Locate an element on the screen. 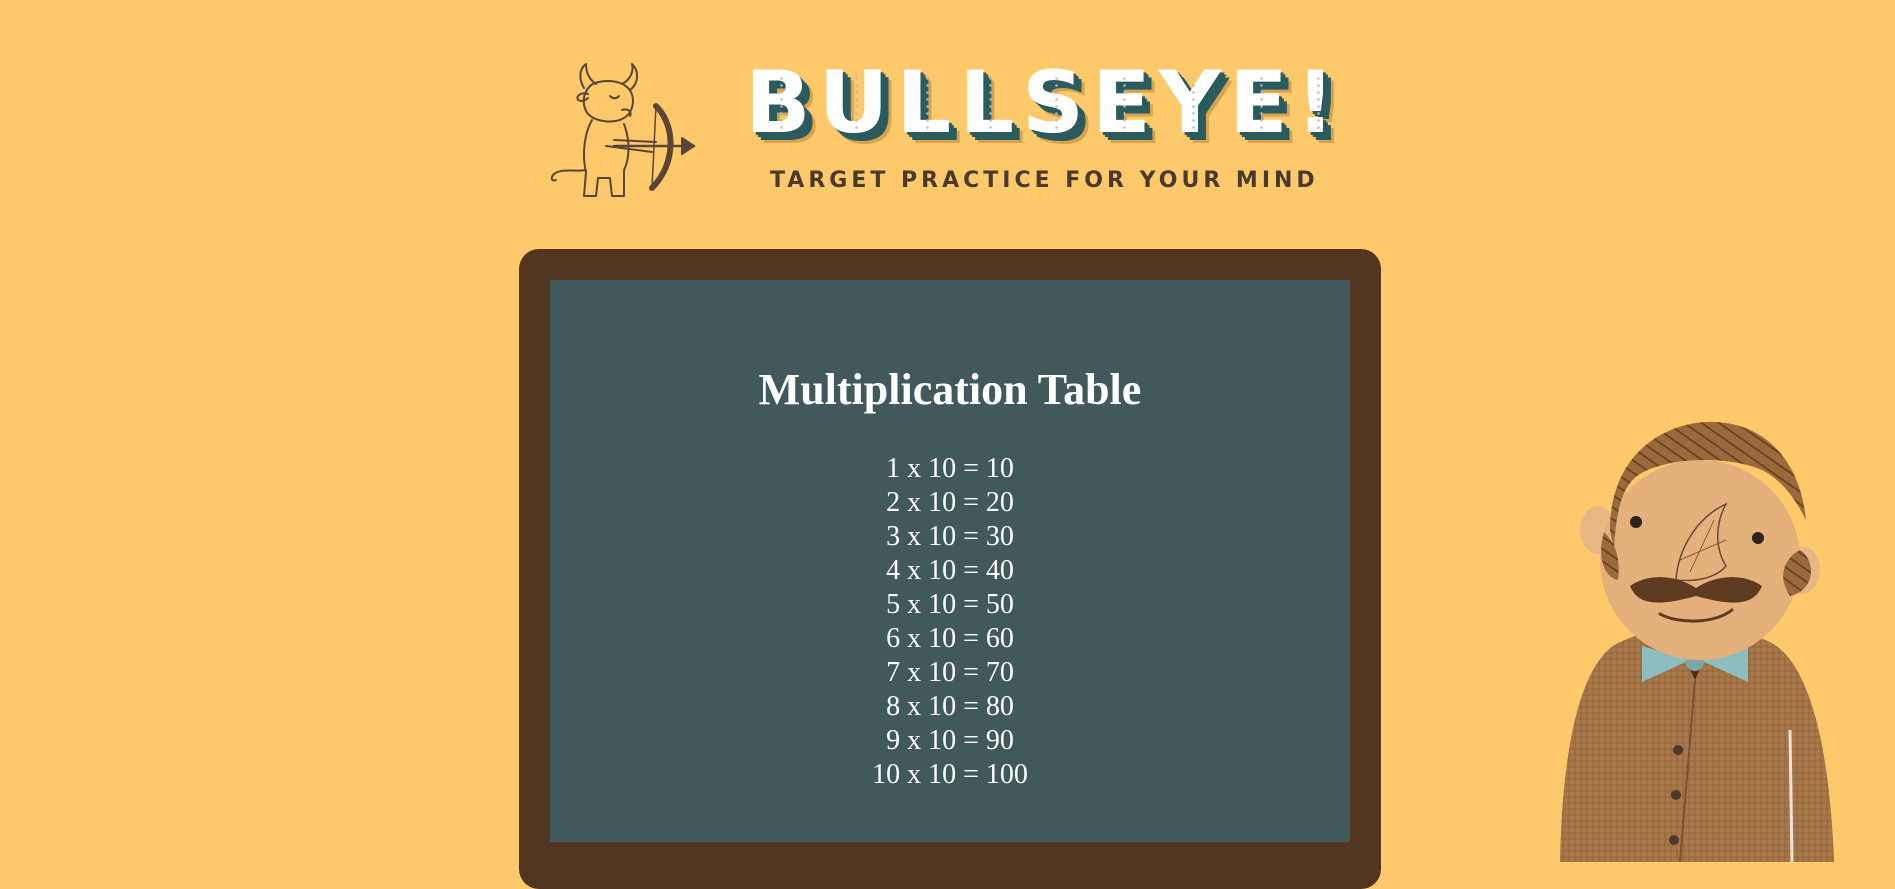 This screenshot has width=1895, height=889. logo-letter: U is located at coordinates (856, 103).